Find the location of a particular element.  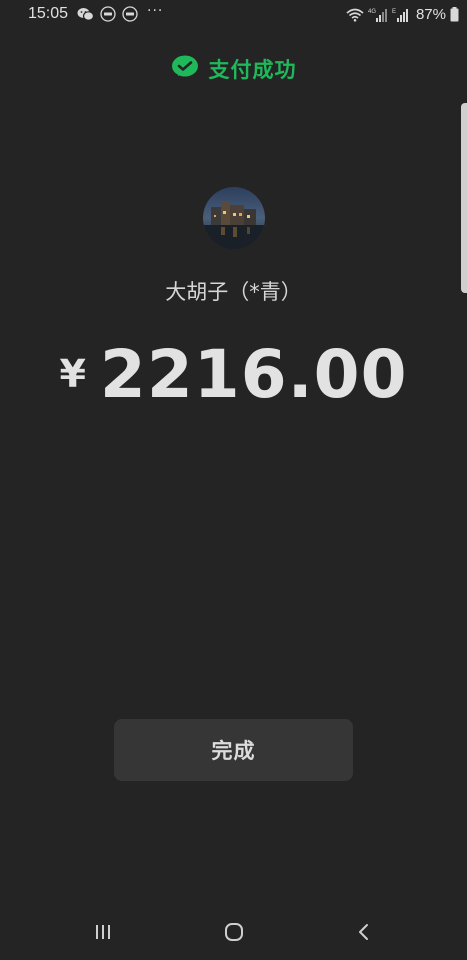

wifi-icon is located at coordinates (355, 15).